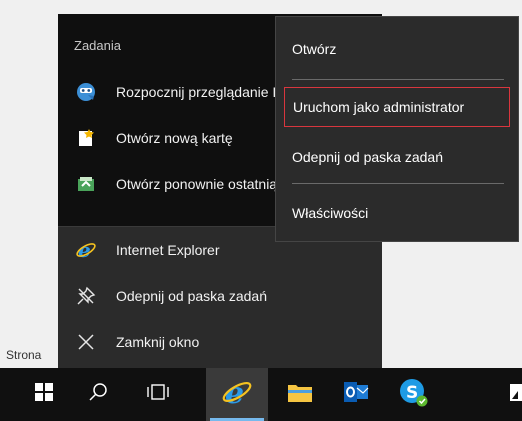 The image size is (522, 421). What do you see at coordinates (86, 342) in the screenshot?
I see `close-icon` at bounding box center [86, 342].